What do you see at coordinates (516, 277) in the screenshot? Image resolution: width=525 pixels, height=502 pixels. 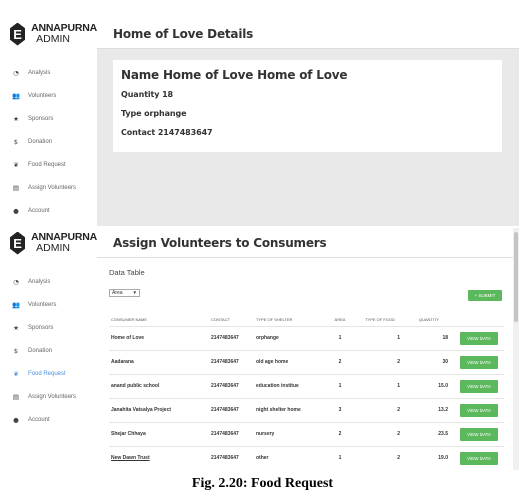 I see `scrollbar-thumb` at bounding box center [516, 277].